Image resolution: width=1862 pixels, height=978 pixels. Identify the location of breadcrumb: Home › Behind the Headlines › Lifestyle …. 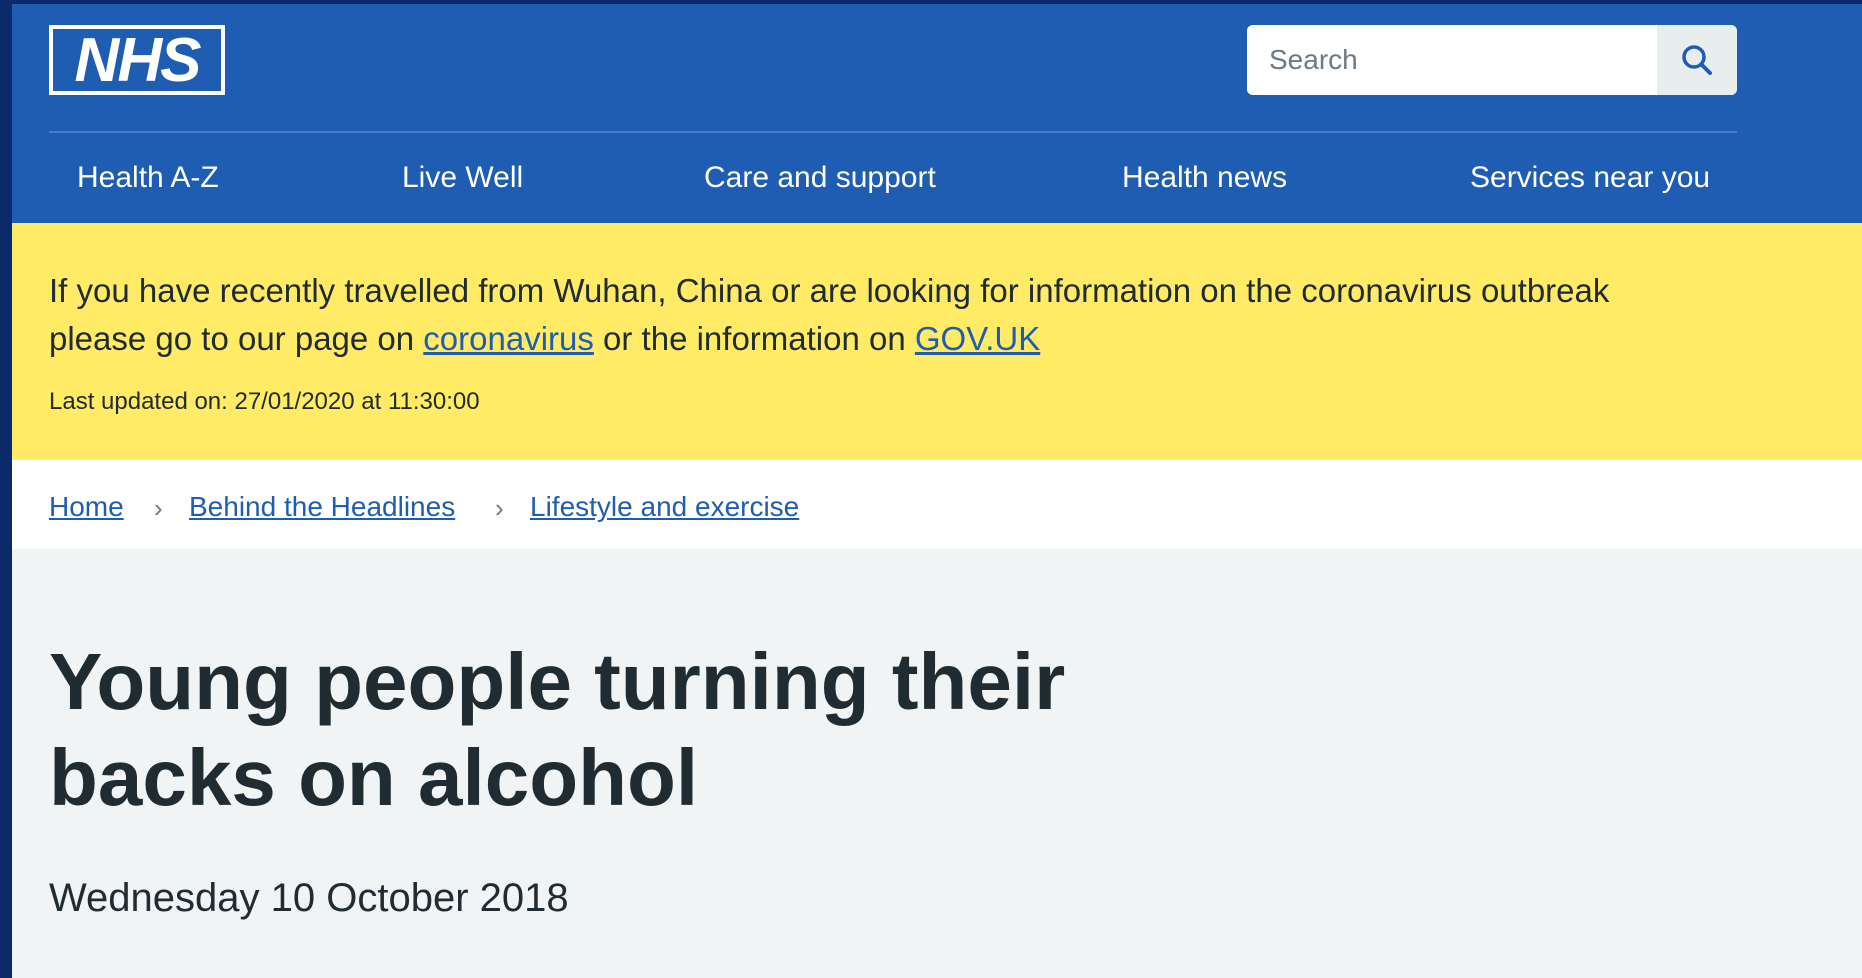
(937, 504).